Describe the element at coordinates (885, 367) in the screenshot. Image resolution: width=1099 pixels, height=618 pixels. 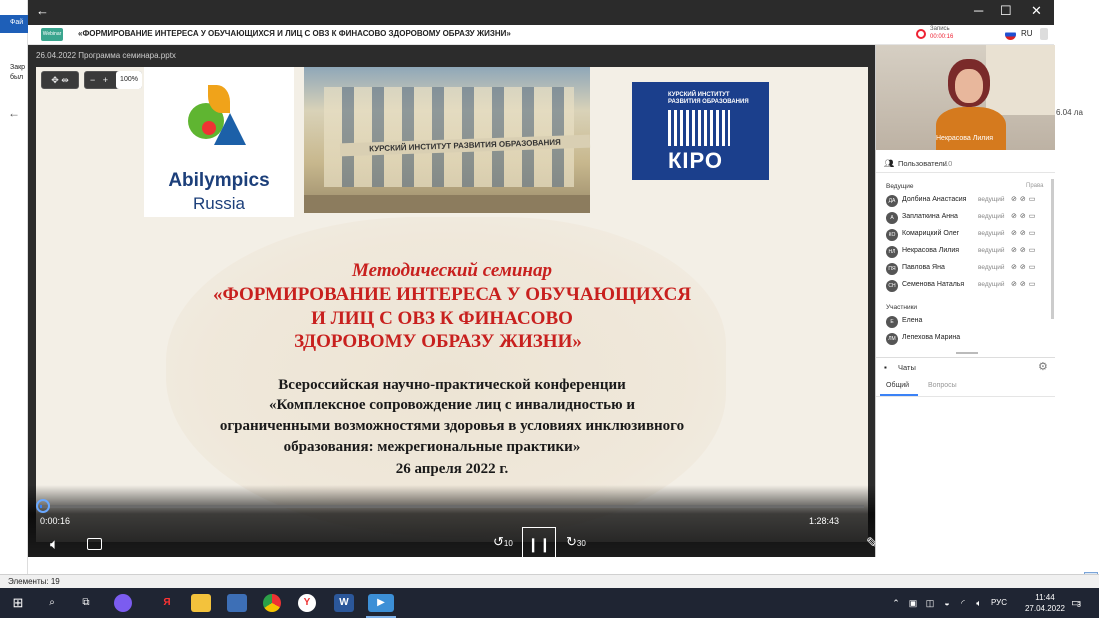
I see `chat-icon: ▪` at that location.